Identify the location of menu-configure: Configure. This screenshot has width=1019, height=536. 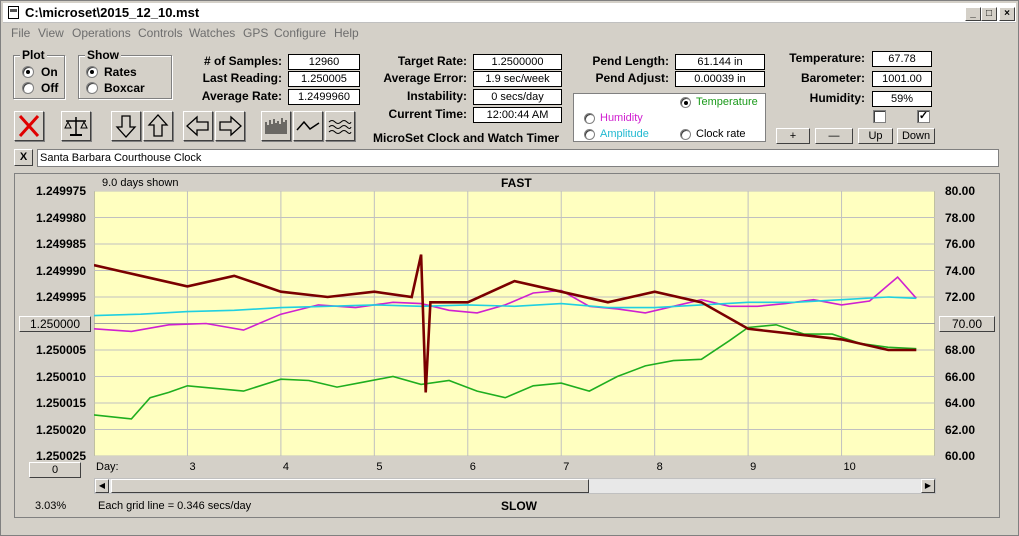
(300, 33).